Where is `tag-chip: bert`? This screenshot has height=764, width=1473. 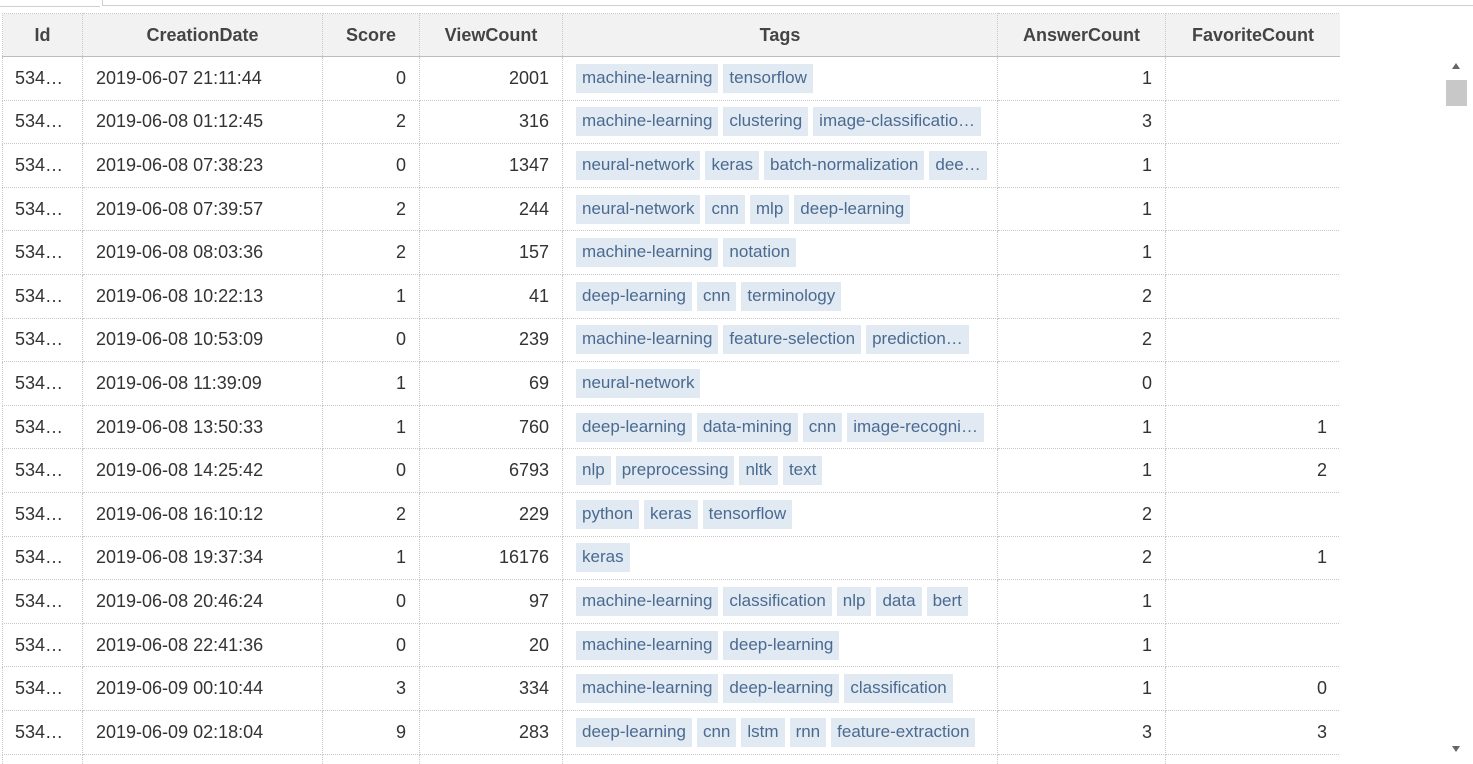
tag-chip: bert is located at coordinates (947, 601).